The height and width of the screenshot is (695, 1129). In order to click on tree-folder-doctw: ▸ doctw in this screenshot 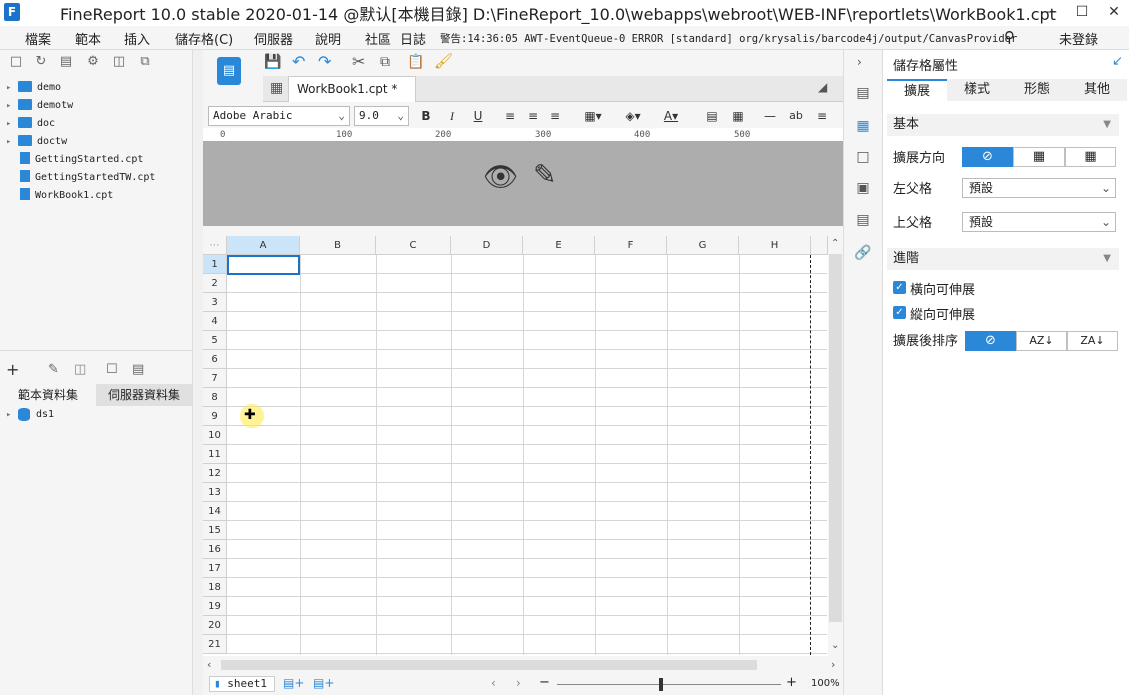, I will do `click(36, 142)`.